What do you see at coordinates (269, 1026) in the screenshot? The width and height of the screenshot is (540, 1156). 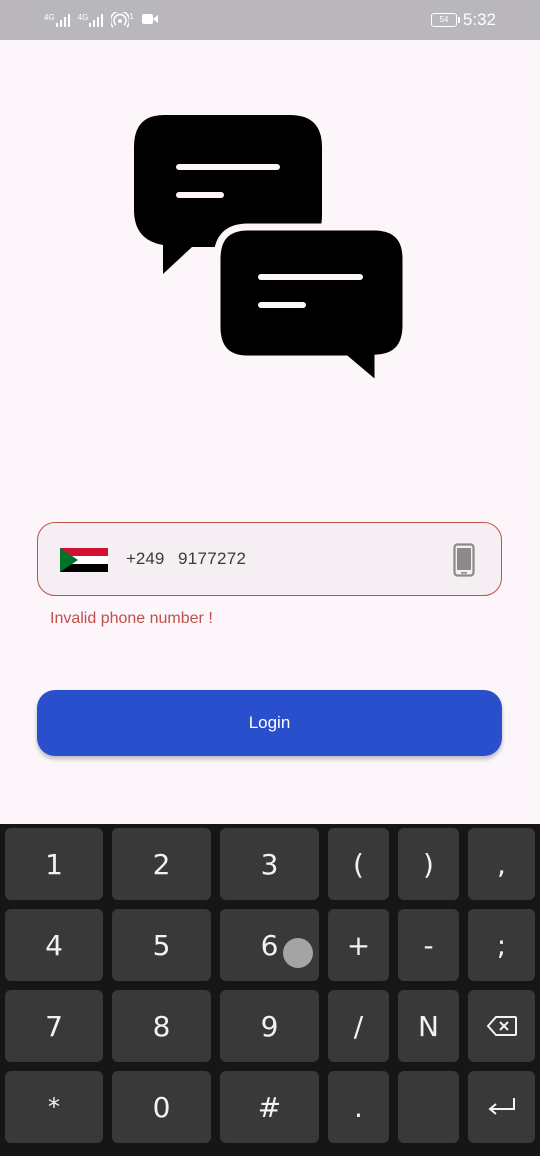 I see `key-9: 9` at bounding box center [269, 1026].